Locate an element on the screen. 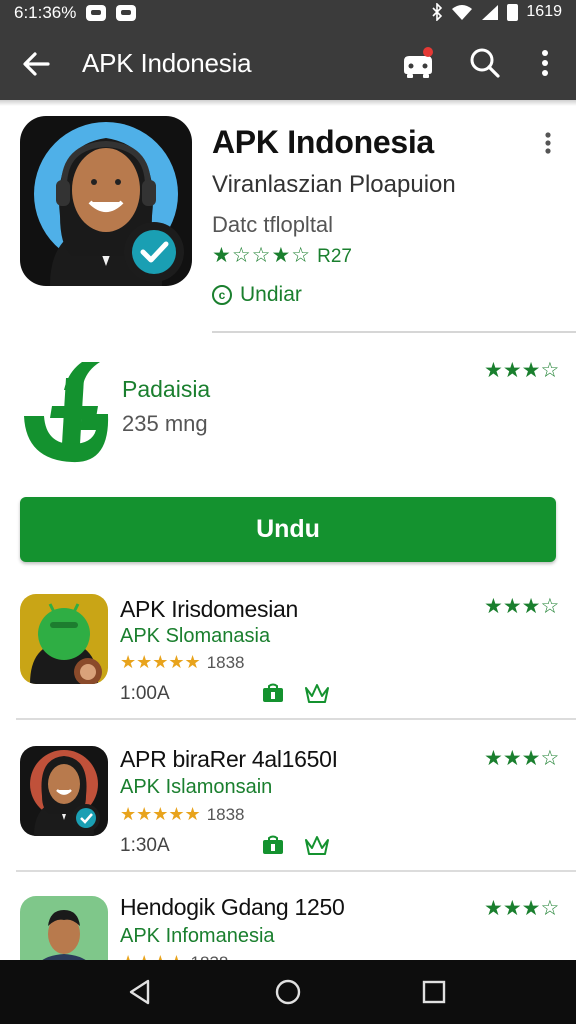 This screenshot has height=1024, width=576. search-icon is located at coordinates (485, 63).